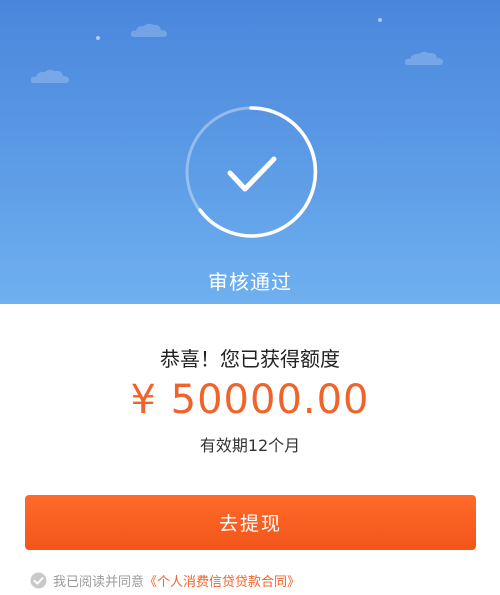 The width and height of the screenshot is (500, 595). What do you see at coordinates (250, 359) in the screenshot?
I see `congrats-heading: 恭喜！您已获得额度` at bounding box center [250, 359].